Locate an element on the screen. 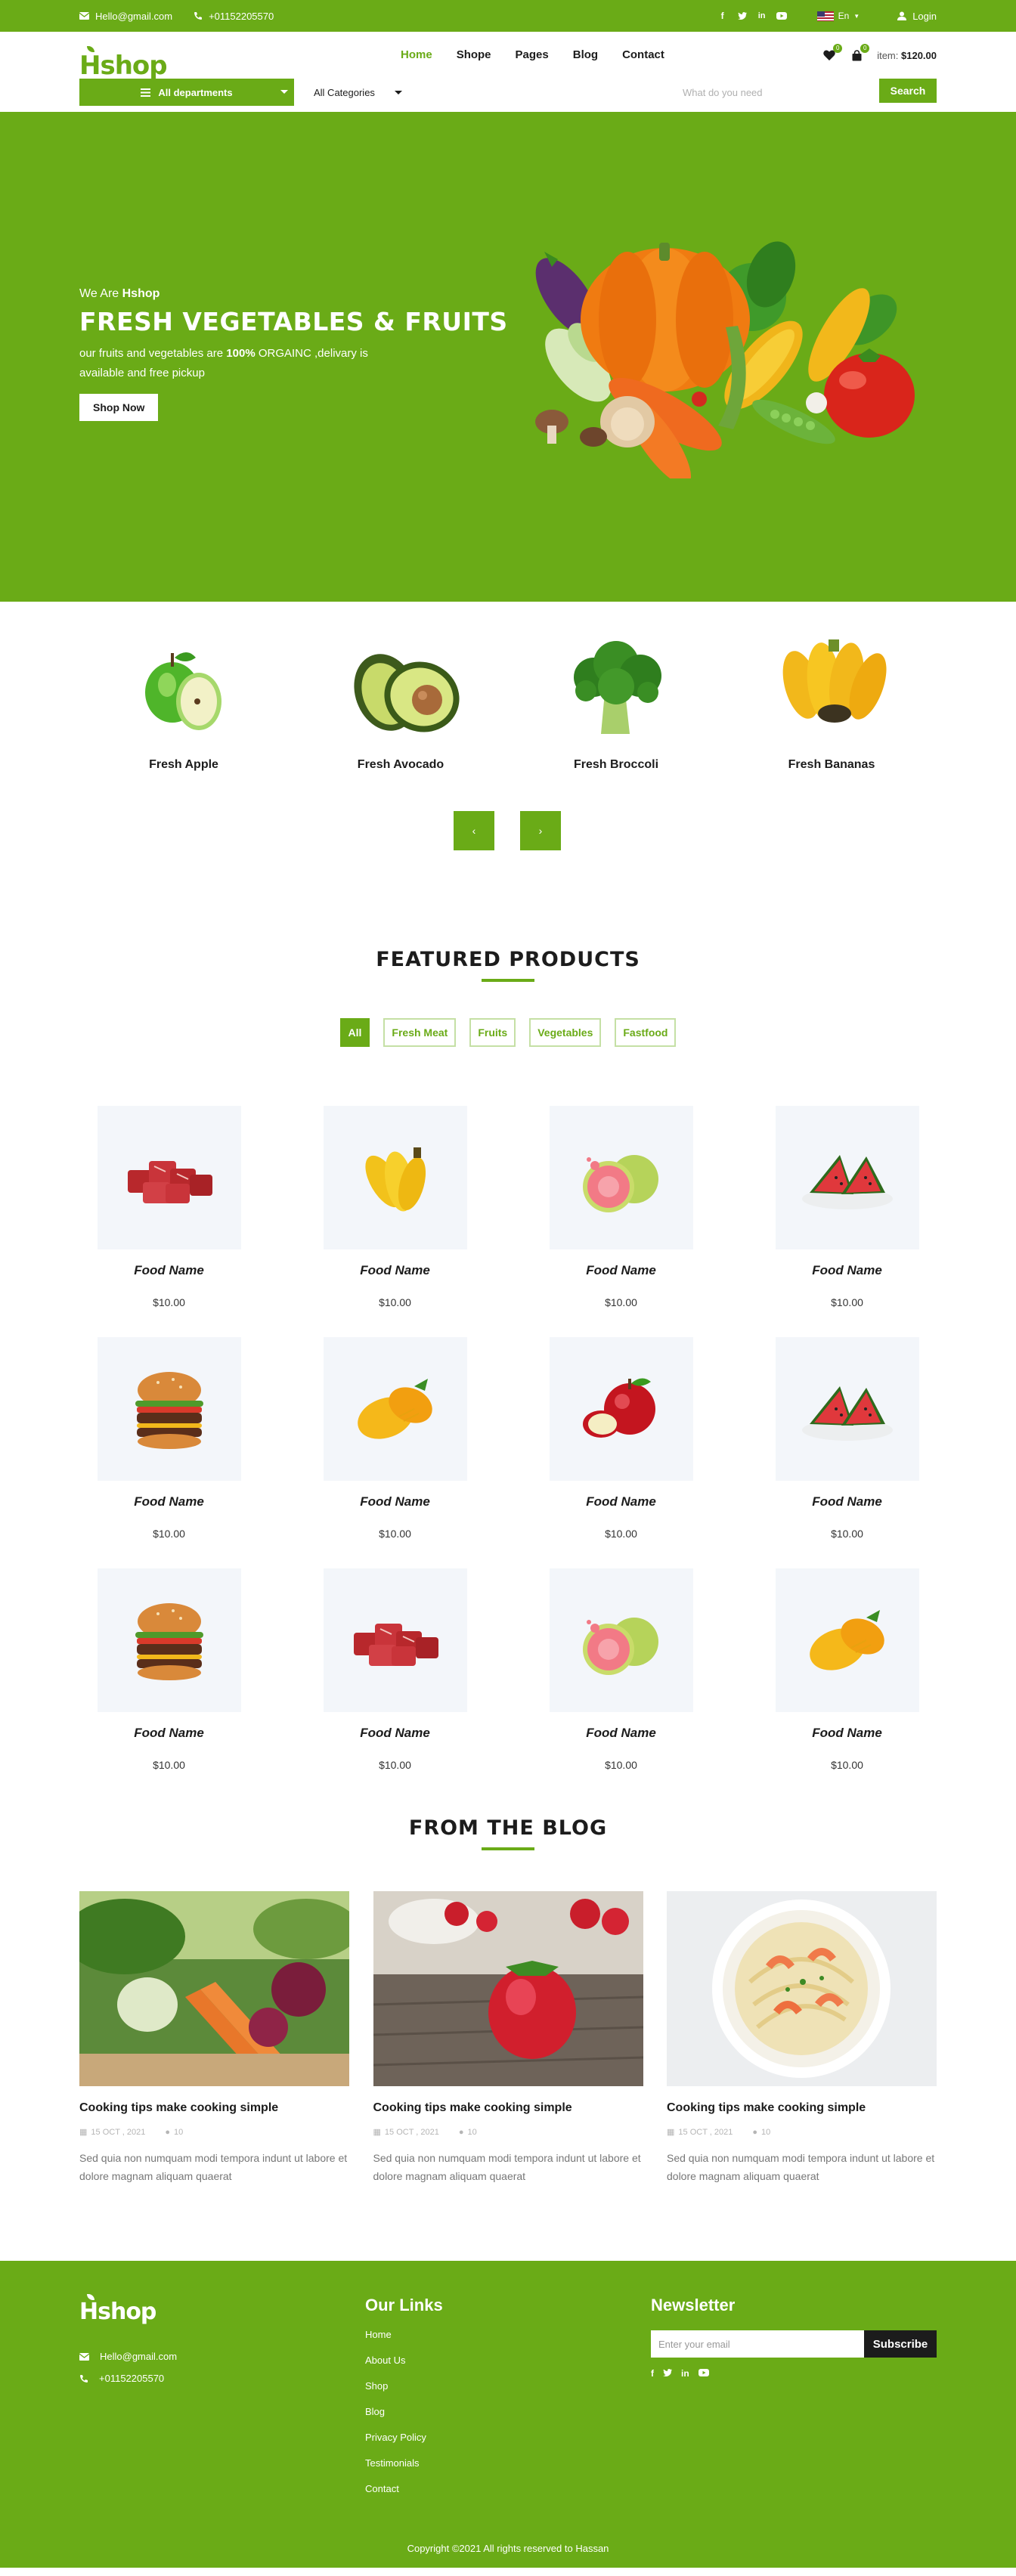  category-item: Fresh Avocado is located at coordinates (400, 702).